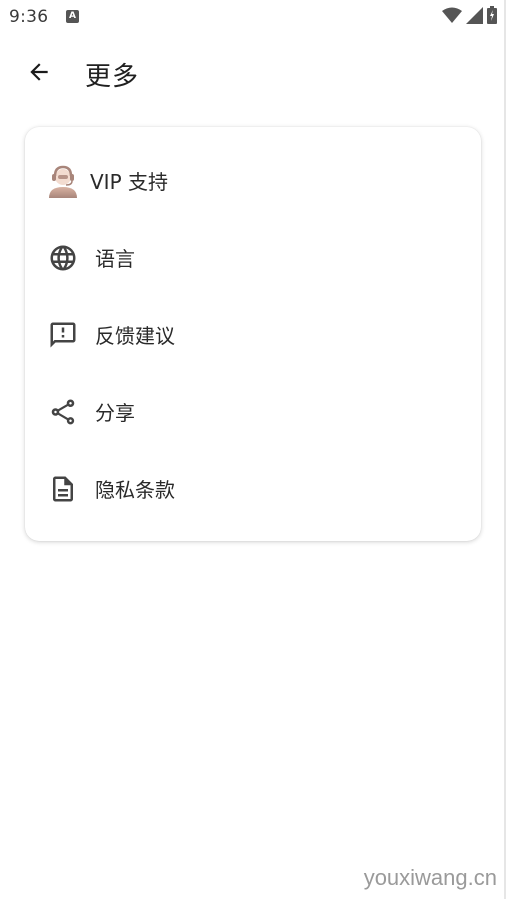 The width and height of the screenshot is (506, 899). What do you see at coordinates (253, 73) in the screenshot?
I see `app-bar: 更多` at bounding box center [253, 73].